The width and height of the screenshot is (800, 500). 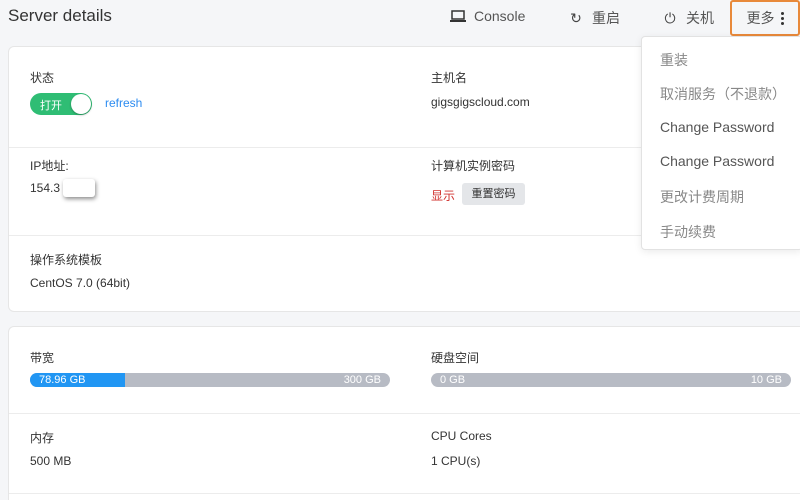 I want to click on memory-label: 内存, so click(x=42, y=438).